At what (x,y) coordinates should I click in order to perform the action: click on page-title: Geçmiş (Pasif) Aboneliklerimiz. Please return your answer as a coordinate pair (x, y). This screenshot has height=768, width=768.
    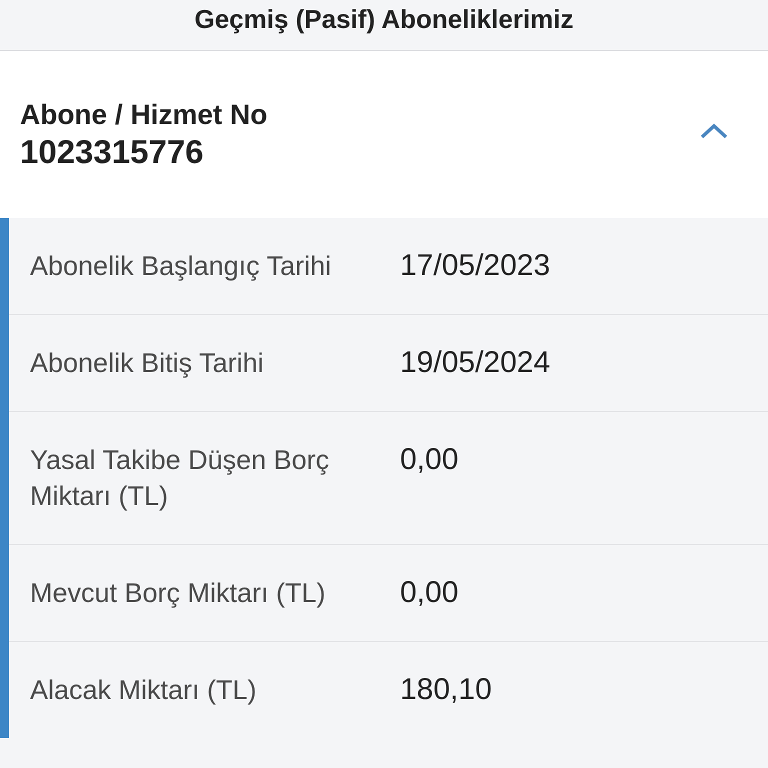
    Looking at the image, I should click on (384, 19).